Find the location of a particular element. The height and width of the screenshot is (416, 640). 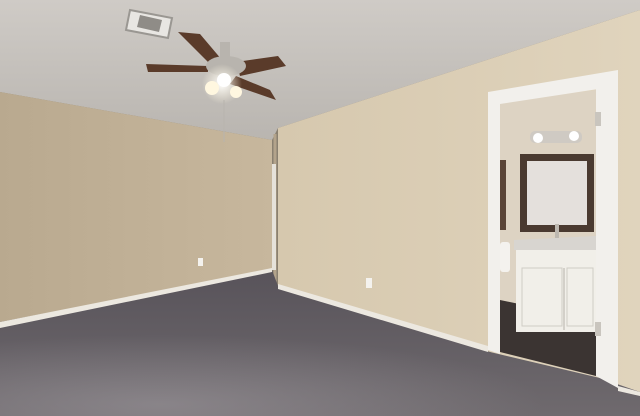

door-hinge-top is located at coordinates (598, 119).